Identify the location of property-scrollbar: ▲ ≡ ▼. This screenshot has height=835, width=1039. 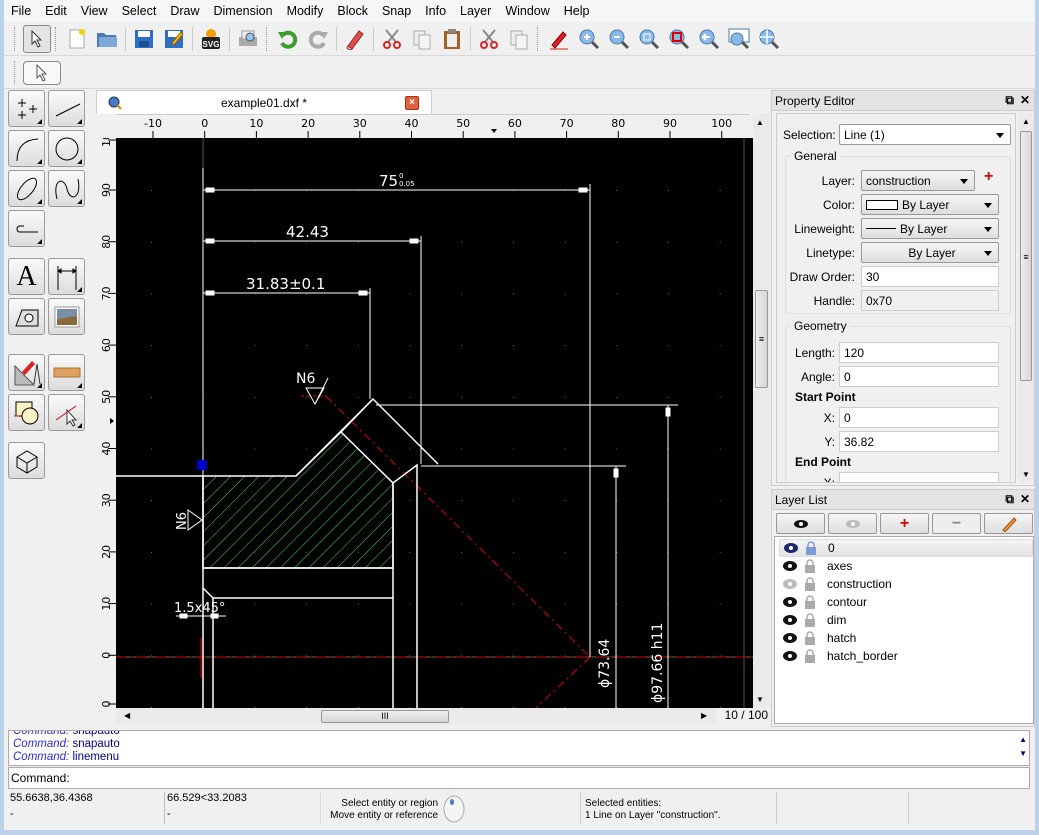
(1026, 298).